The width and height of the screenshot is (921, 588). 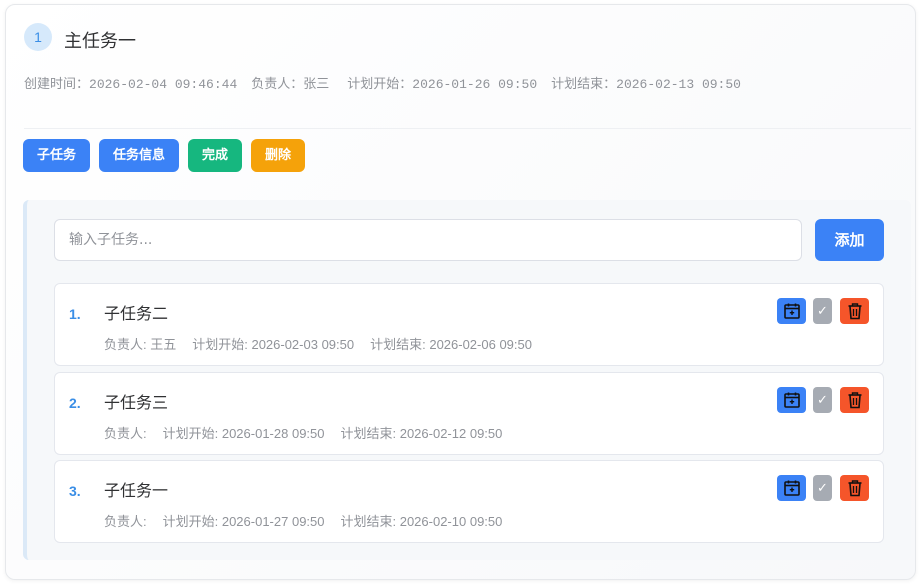 I want to click on subtask-button: 子任务, so click(x=57, y=155).